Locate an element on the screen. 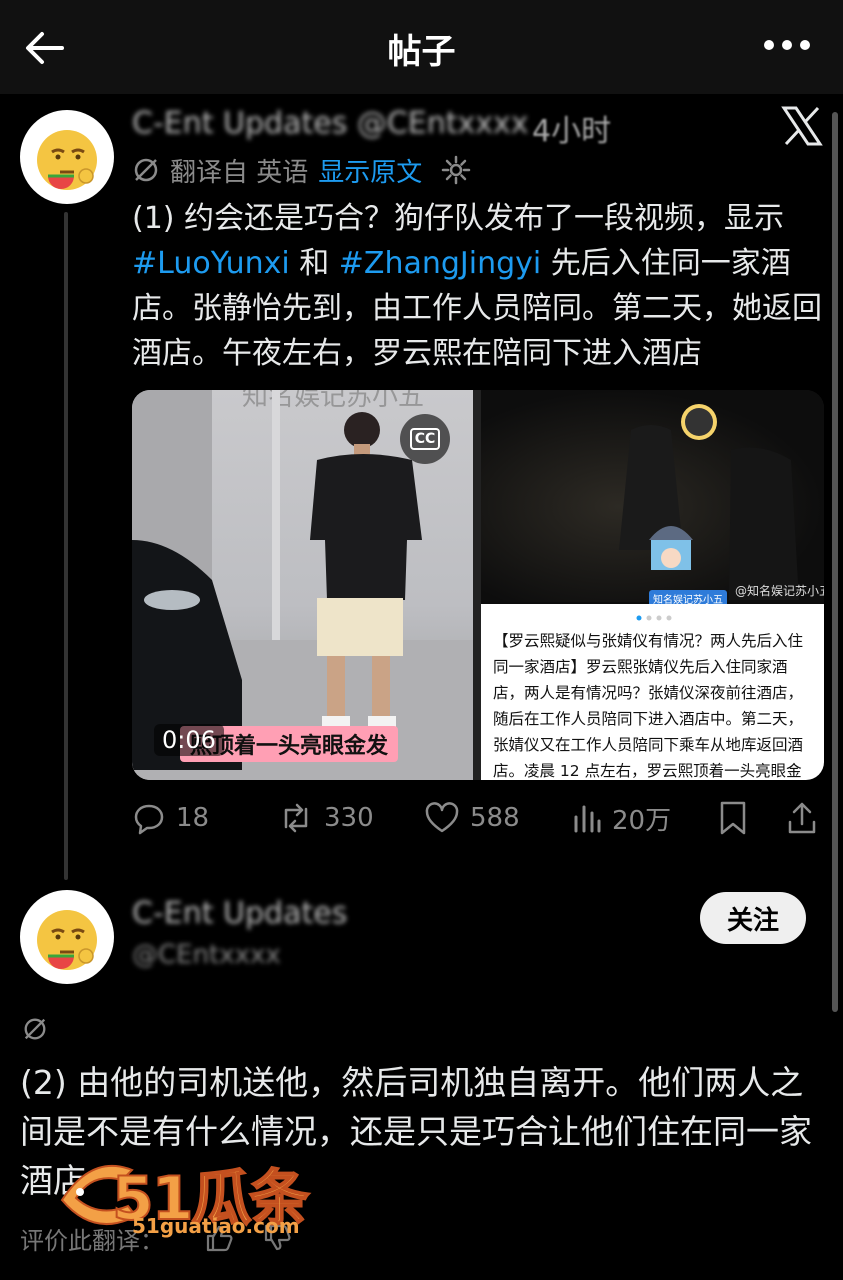 The width and height of the screenshot is (843, 1280). site-watermark-url: 51guatiao.com is located at coordinates (216, 1226).